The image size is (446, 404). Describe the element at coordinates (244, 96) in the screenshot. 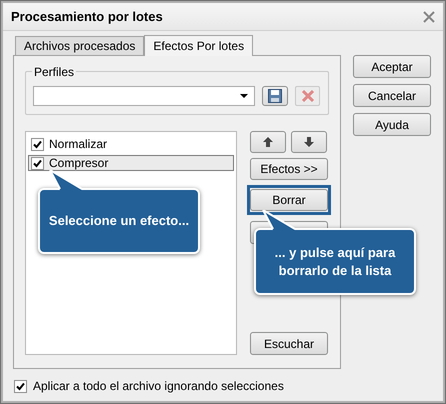

I see `dropdown-arrow-icon` at that location.